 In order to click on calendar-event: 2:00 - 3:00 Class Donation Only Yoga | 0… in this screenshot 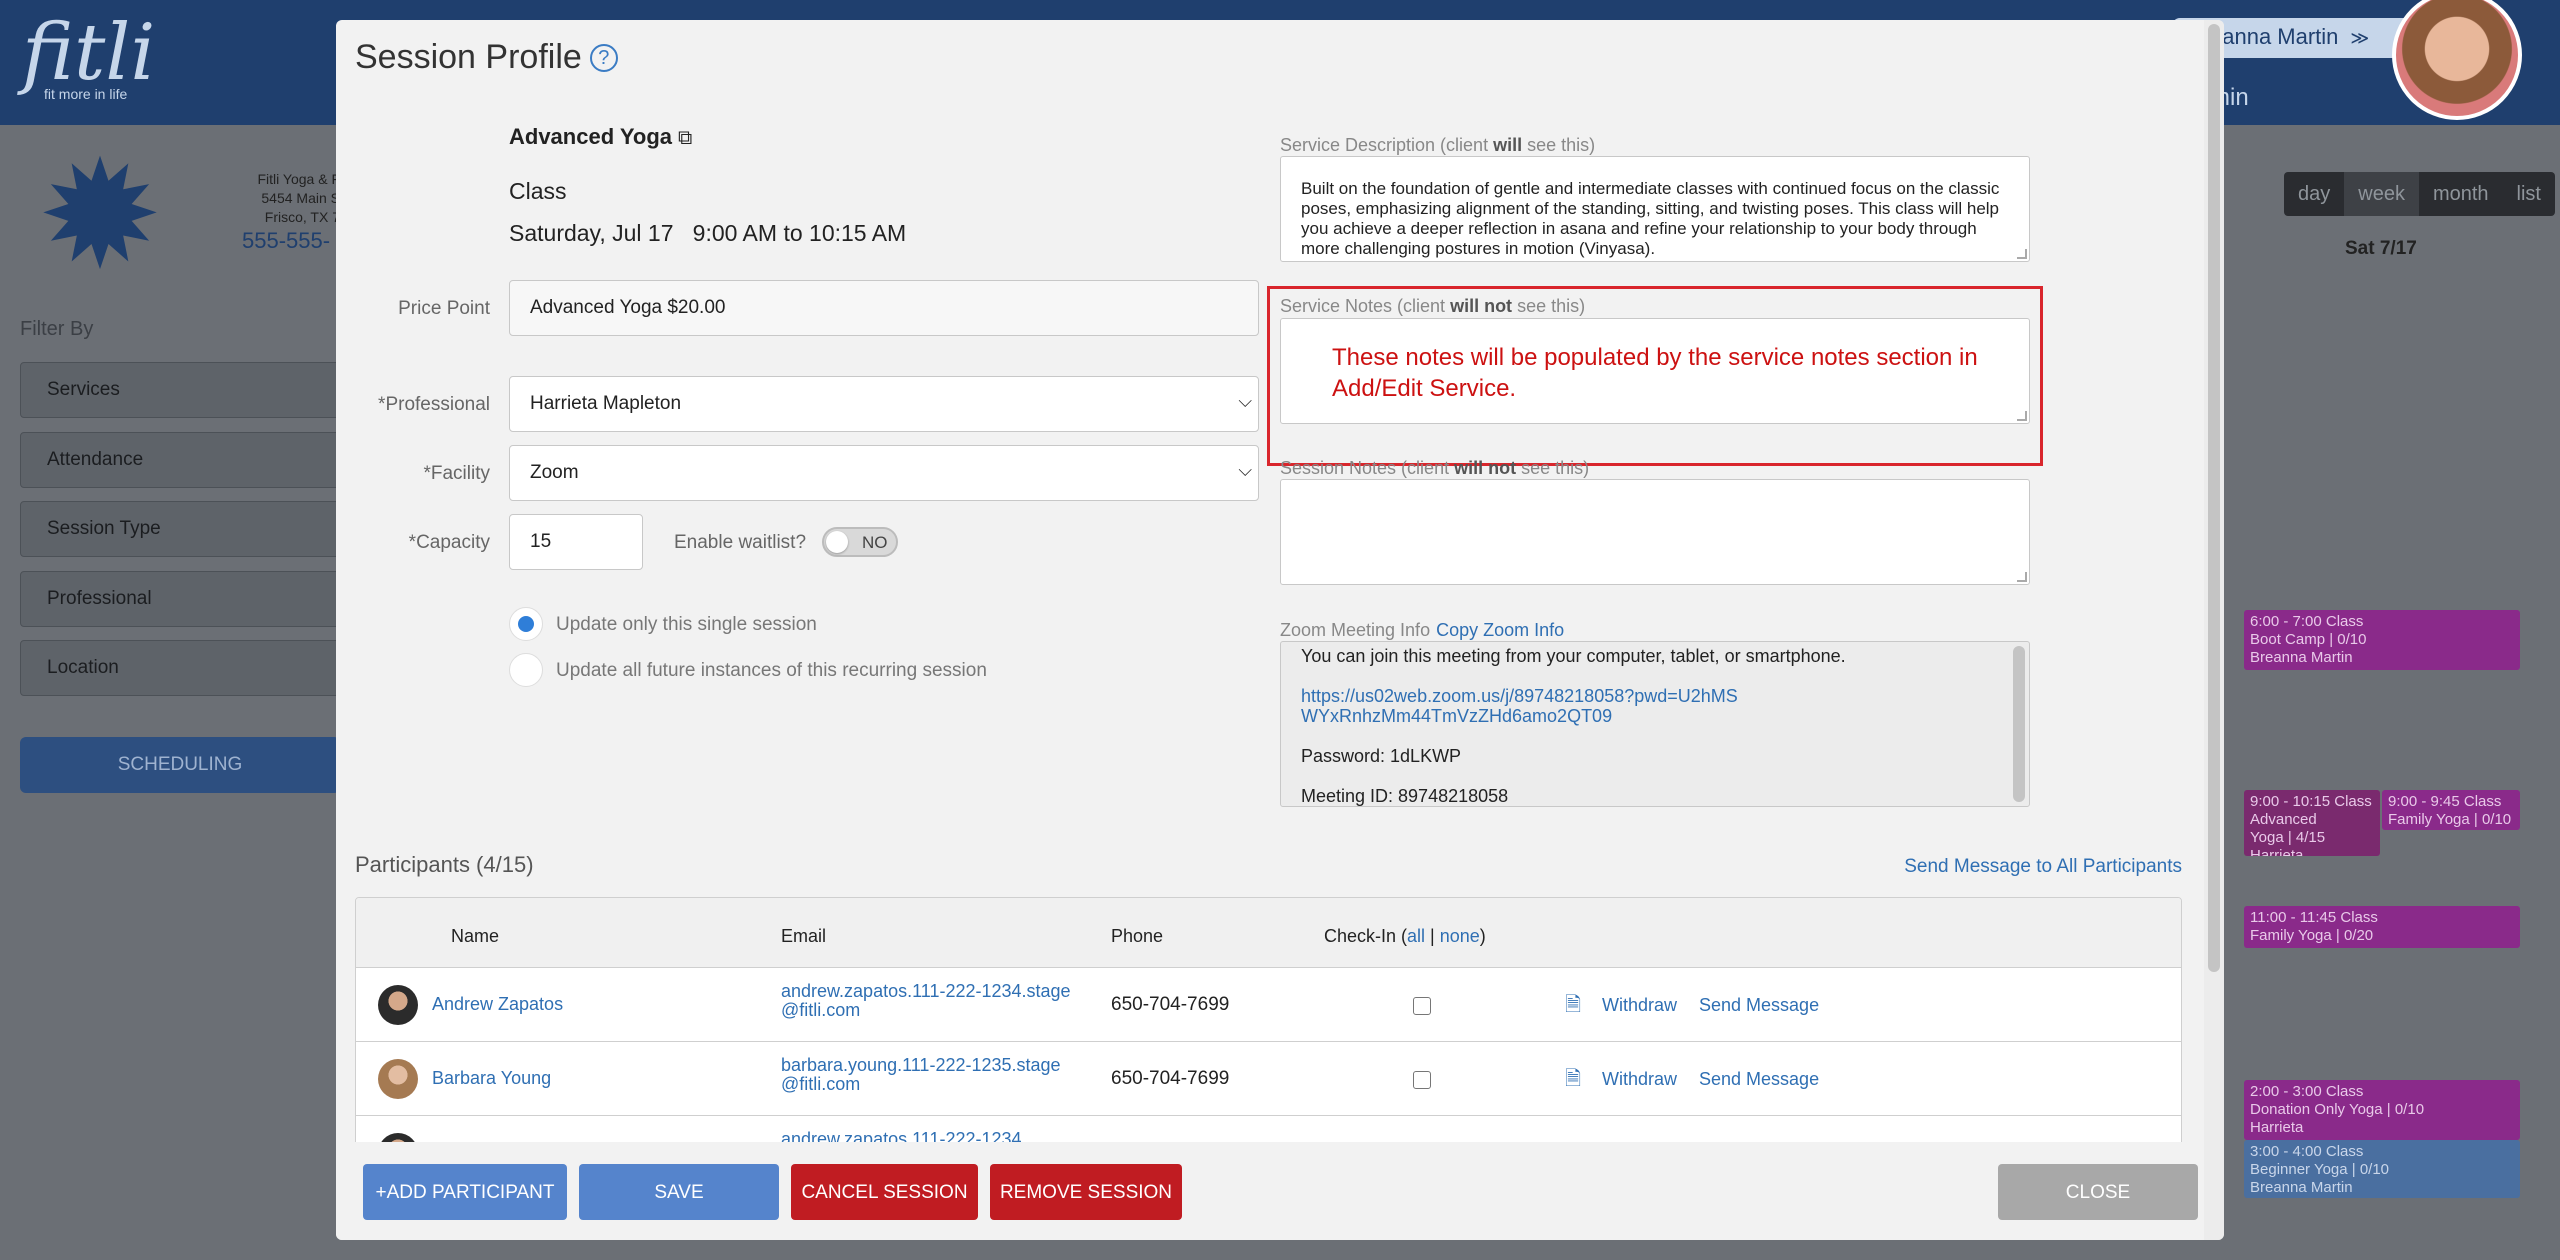, I will do `click(2382, 1110)`.